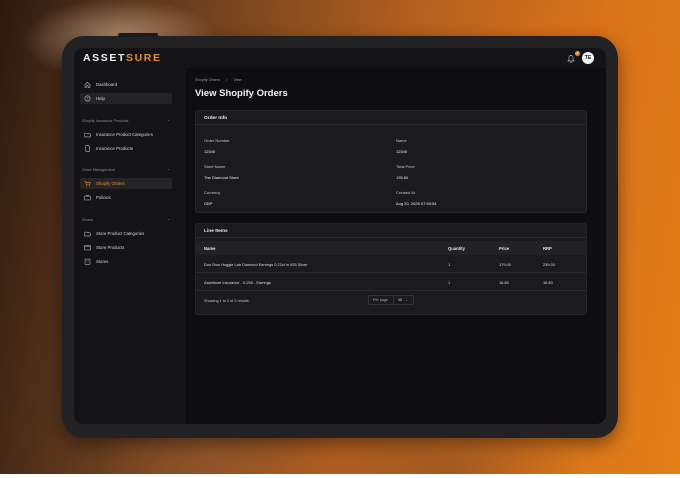 The width and height of the screenshot is (680, 478). What do you see at coordinates (126, 84) in the screenshot?
I see `sidebar-item-dashboard: Dashboard` at bounding box center [126, 84].